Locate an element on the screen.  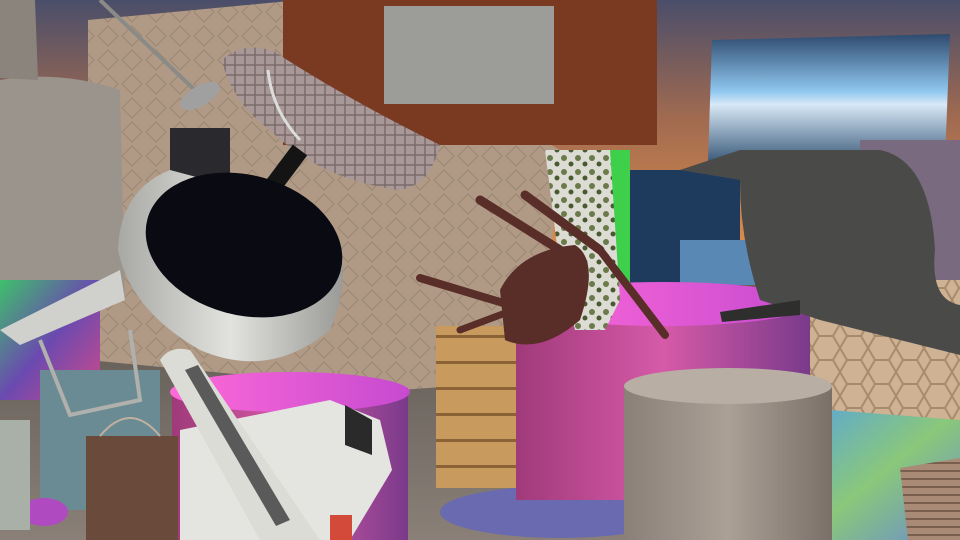
beige-cylinder-left is located at coordinates (62, 188).